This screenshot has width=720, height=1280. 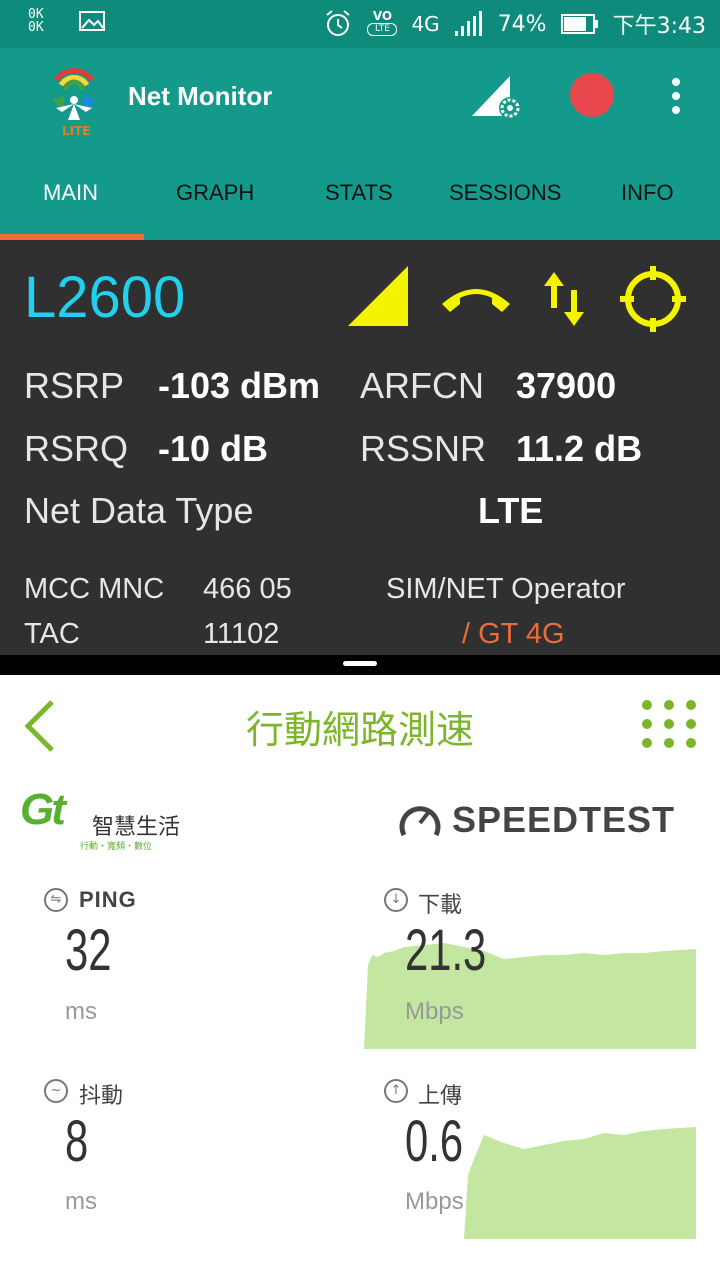 I want to click on more-options-icon, so click(x=676, y=96).